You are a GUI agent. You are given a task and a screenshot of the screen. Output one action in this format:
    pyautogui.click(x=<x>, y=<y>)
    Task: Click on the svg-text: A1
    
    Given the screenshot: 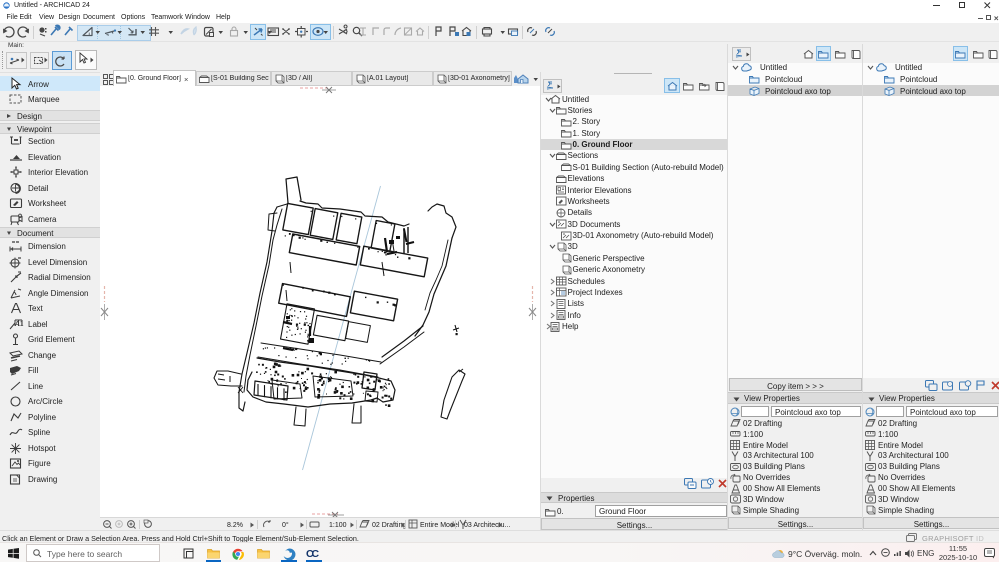 What is the action you would take?
    pyautogui.click(x=19, y=324)
    